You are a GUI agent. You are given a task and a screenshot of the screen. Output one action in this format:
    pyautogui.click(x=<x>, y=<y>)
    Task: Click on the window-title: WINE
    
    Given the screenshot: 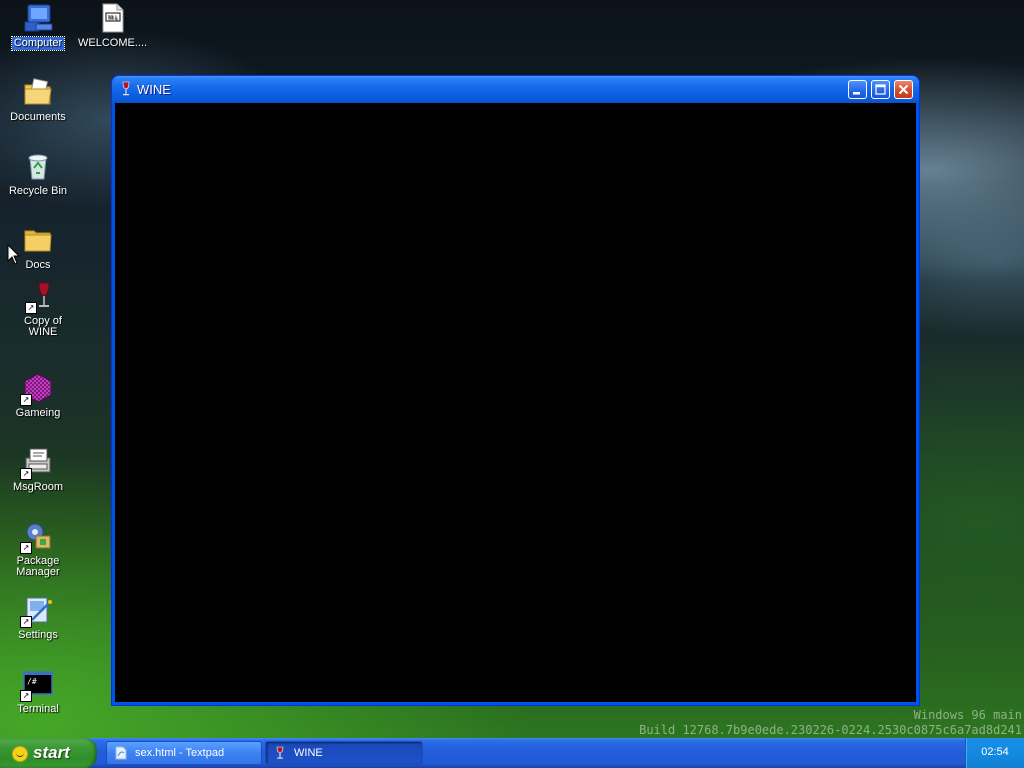 What is the action you would take?
    pyautogui.click(x=154, y=89)
    